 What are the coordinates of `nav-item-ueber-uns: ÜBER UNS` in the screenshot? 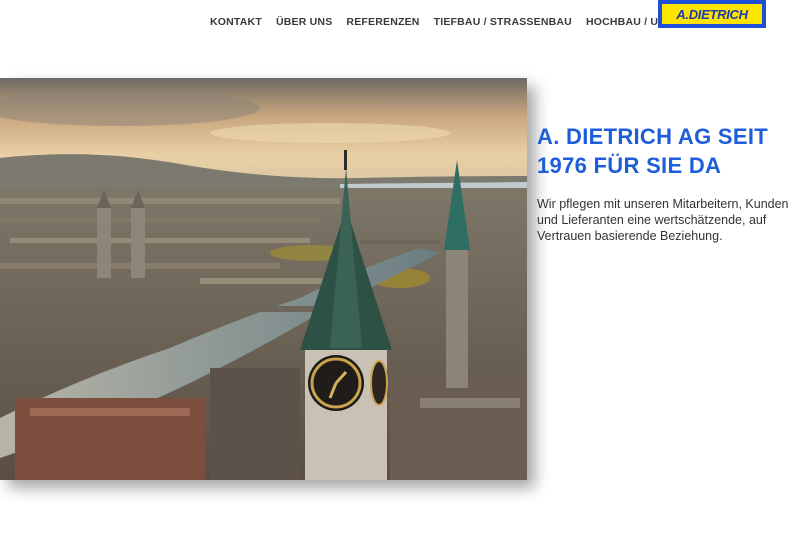 It's located at (304, 22).